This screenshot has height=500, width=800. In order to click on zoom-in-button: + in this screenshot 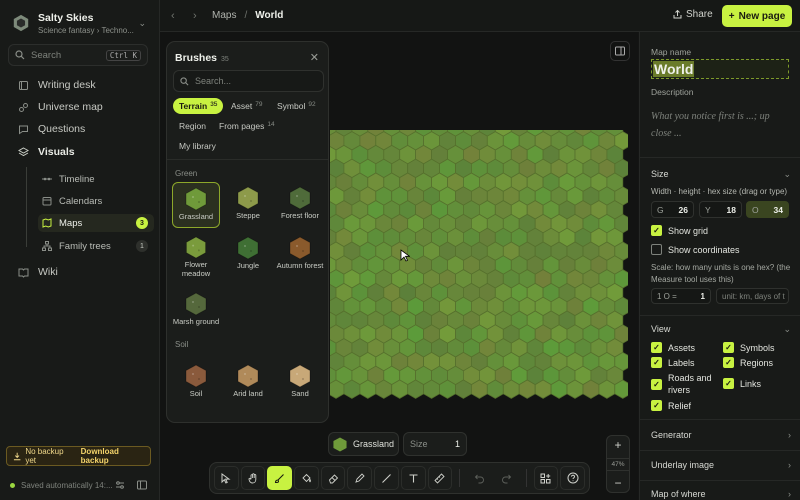, I will do `click(617, 445)`.